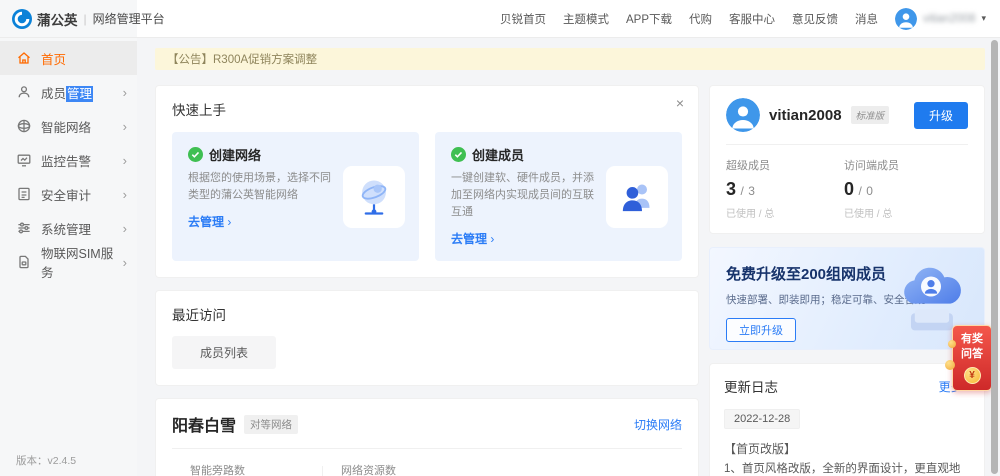 This screenshot has width=1000, height=476. I want to click on nav-app-download: APP下载, so click(649, 19).